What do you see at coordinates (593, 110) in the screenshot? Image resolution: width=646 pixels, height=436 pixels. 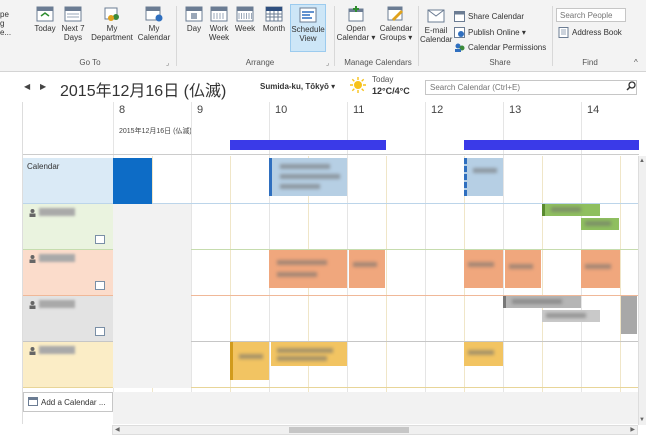 I see `hour-label: 14` at bounding box center [593, 110].